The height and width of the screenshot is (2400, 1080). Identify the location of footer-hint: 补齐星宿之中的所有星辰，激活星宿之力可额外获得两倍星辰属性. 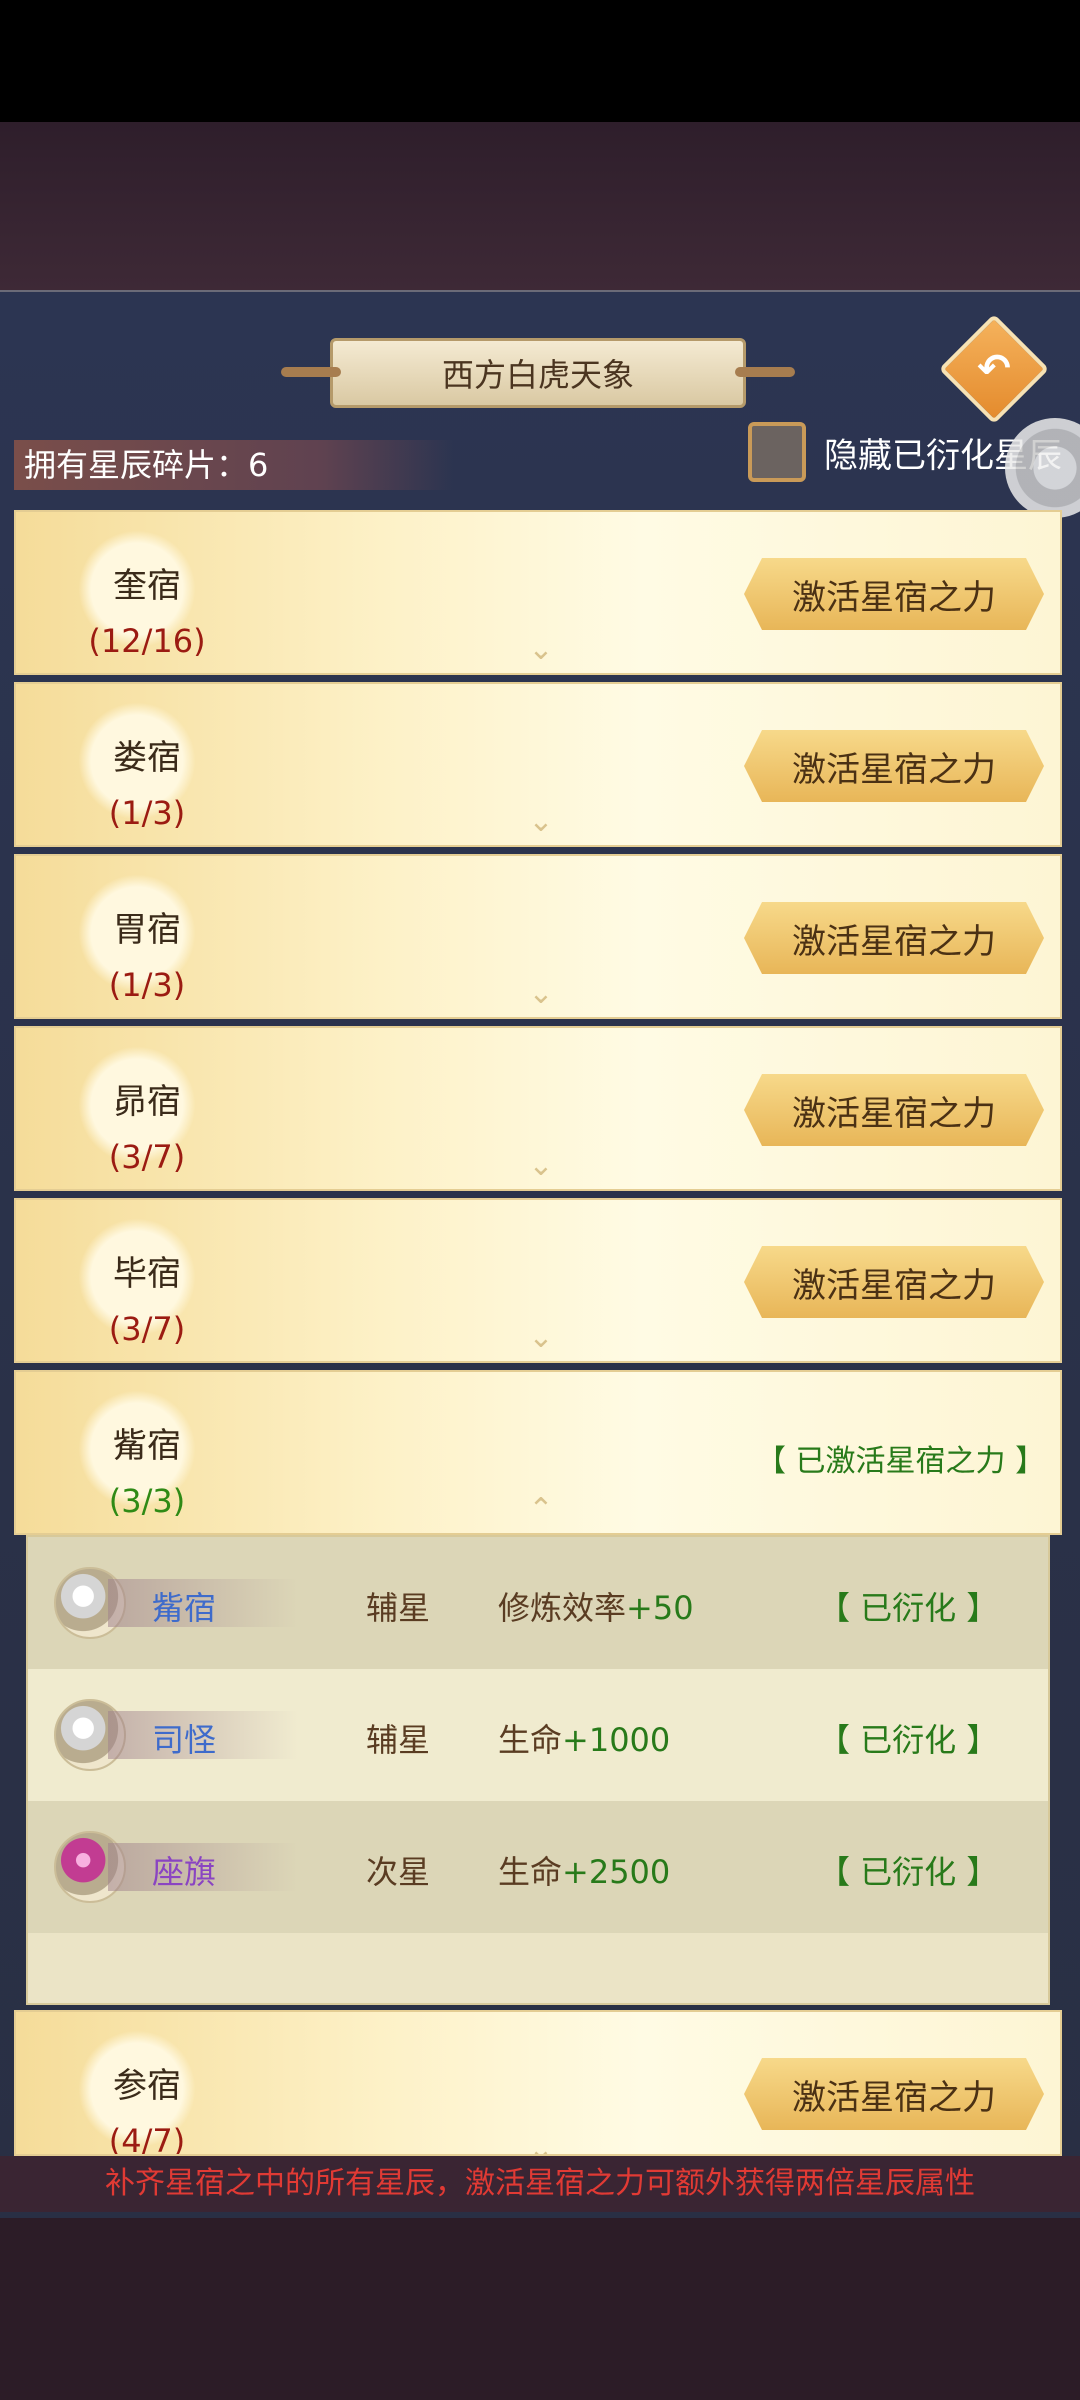
(540, 2184).